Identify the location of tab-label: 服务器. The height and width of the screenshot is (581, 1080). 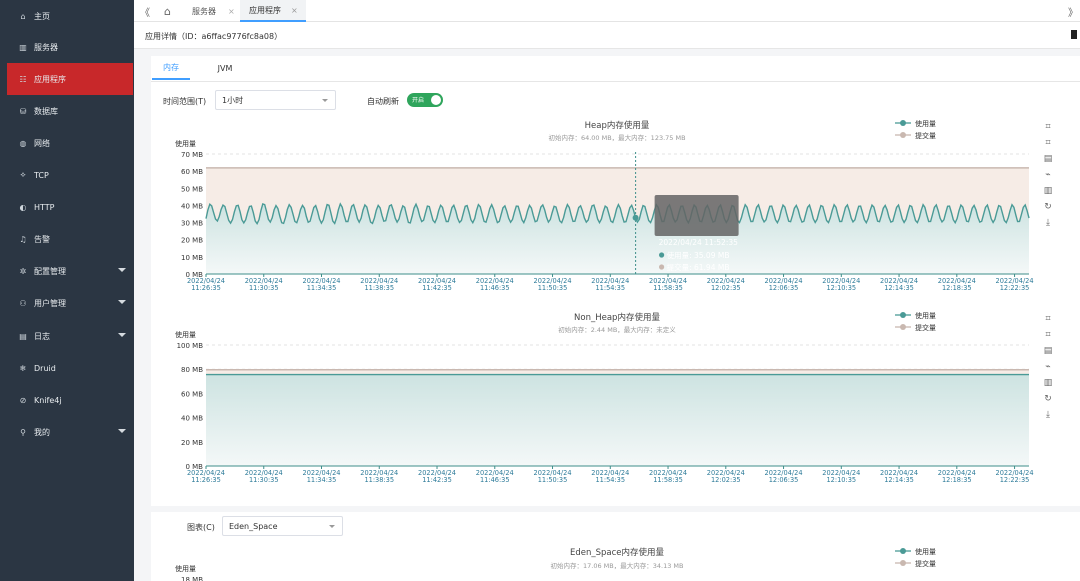
(204, 11).